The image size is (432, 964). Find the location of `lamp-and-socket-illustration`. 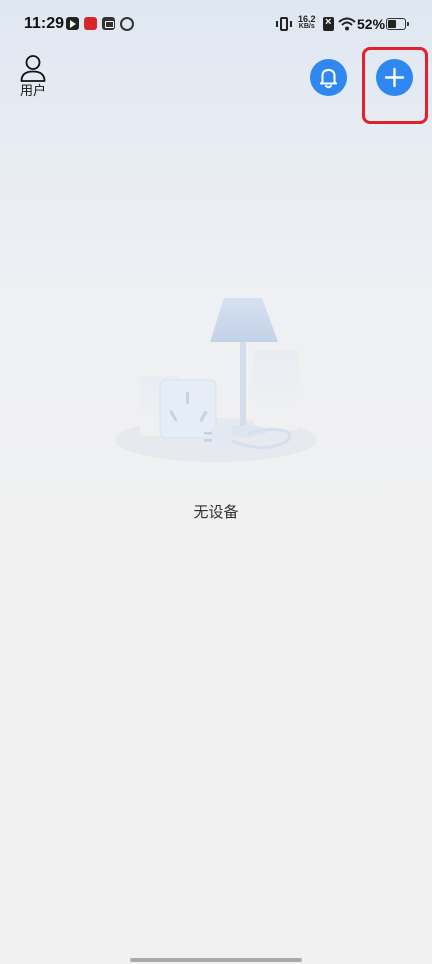

lamp-and-socket-illustration is located at coordinates (216, 380).